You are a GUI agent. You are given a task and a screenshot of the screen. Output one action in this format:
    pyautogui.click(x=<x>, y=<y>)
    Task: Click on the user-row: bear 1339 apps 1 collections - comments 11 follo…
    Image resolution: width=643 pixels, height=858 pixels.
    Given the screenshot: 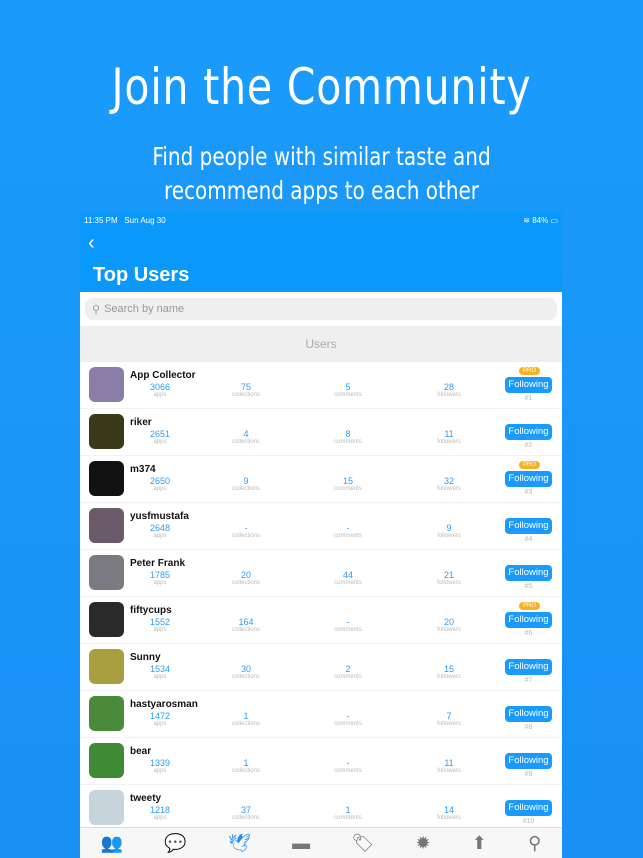 What is the action you would take?
    pyautogui.click(x=321, y=761)
    